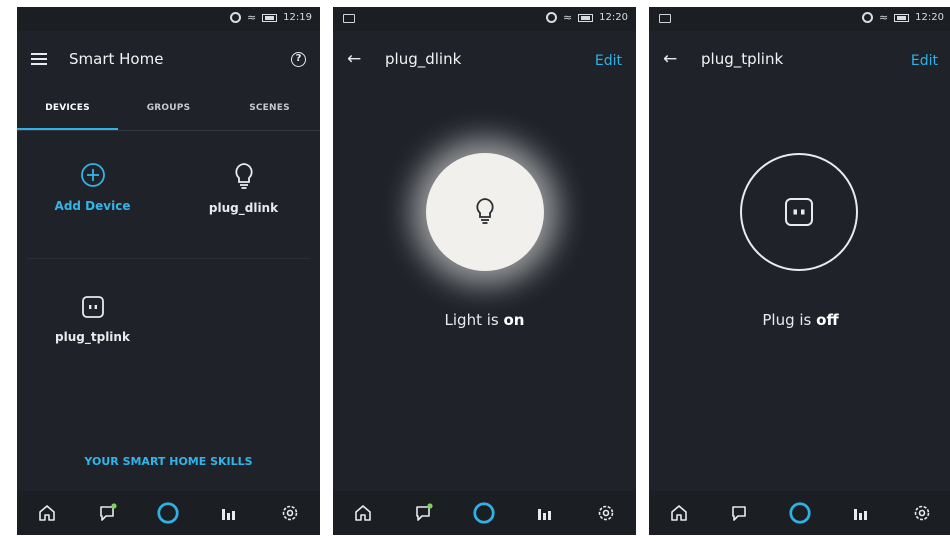 This screenshot has width=950, height=541. What do you see at coordinates (39, 59) in the screenshot?
I see `menu-icon` at bounding box center [39, 59].